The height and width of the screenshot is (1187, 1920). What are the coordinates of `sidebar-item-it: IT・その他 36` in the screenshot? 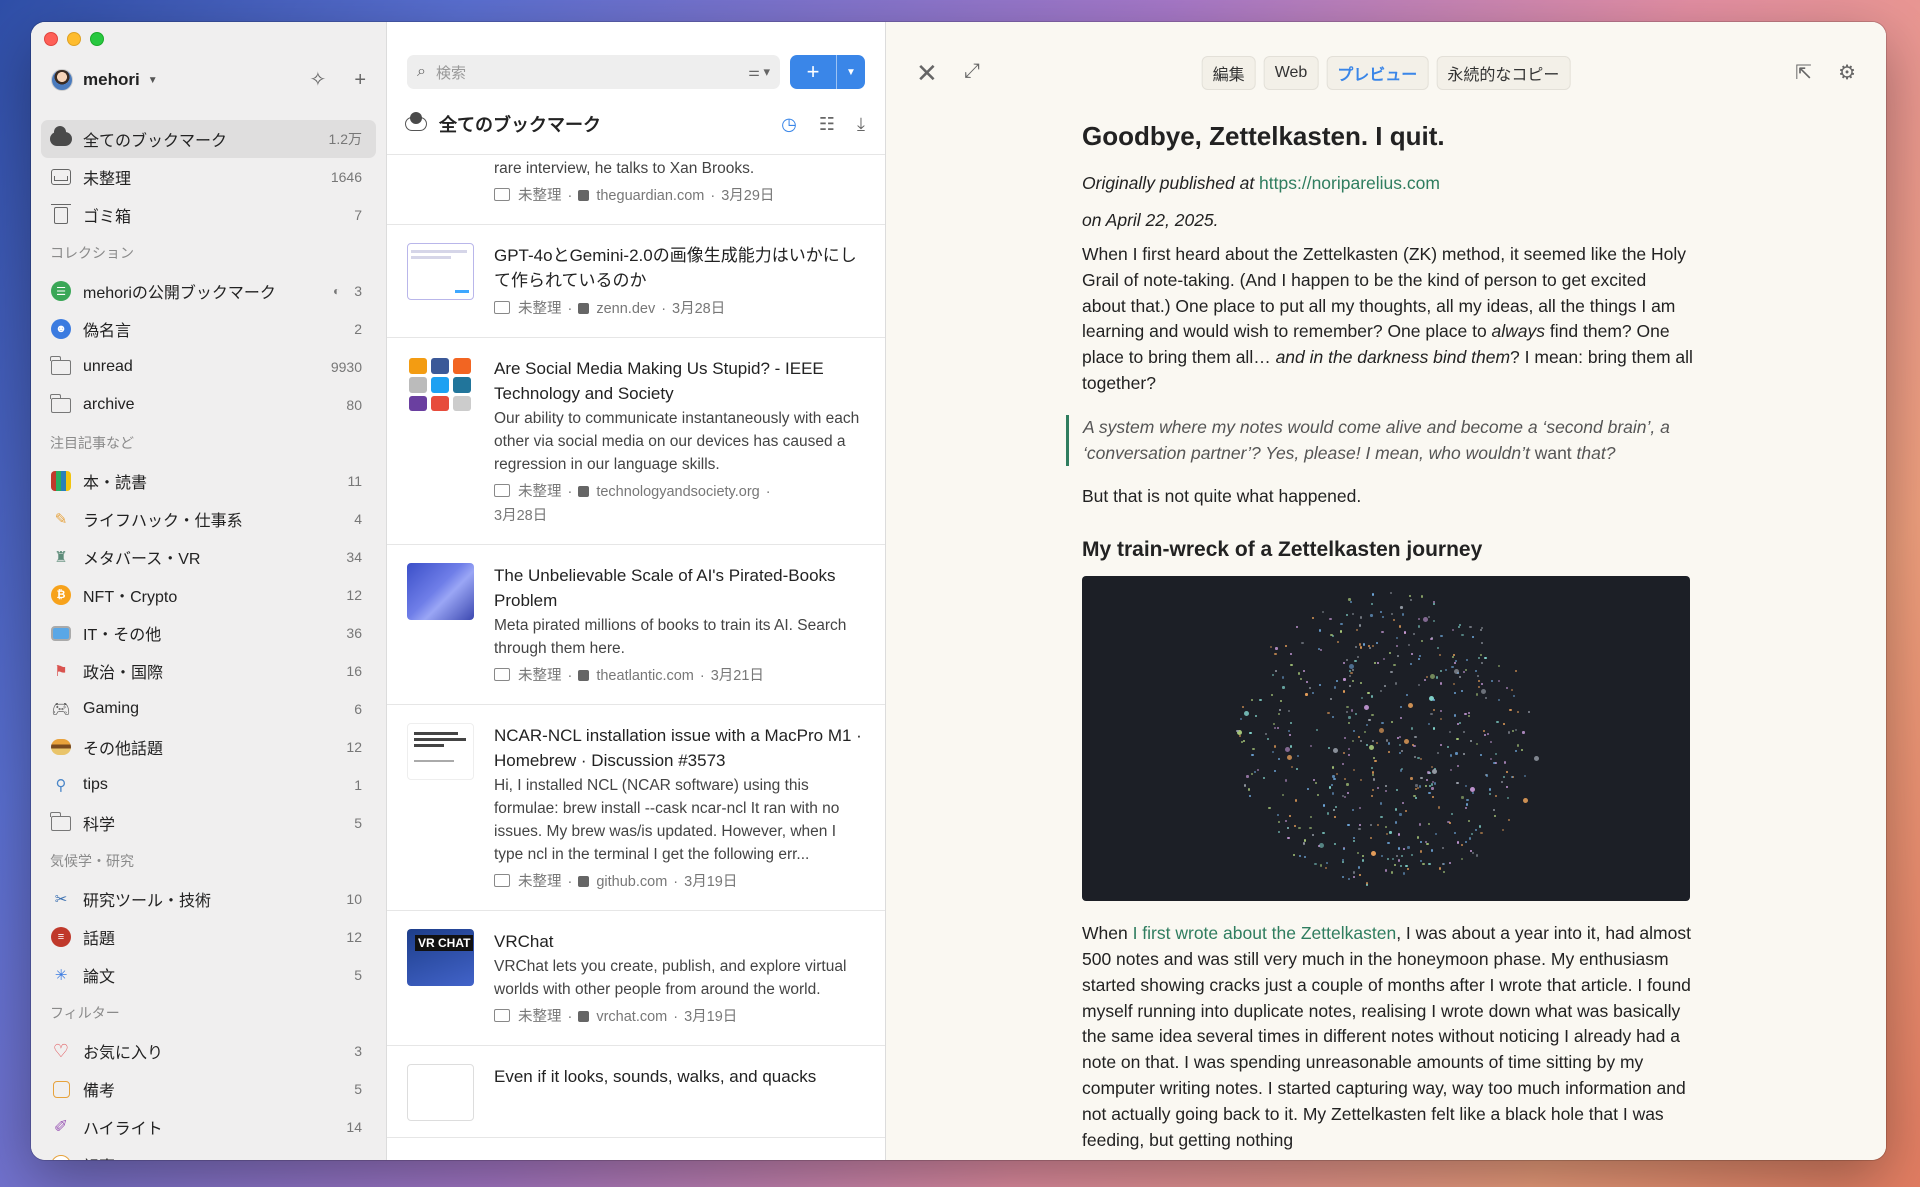 It's located at (208, 633).